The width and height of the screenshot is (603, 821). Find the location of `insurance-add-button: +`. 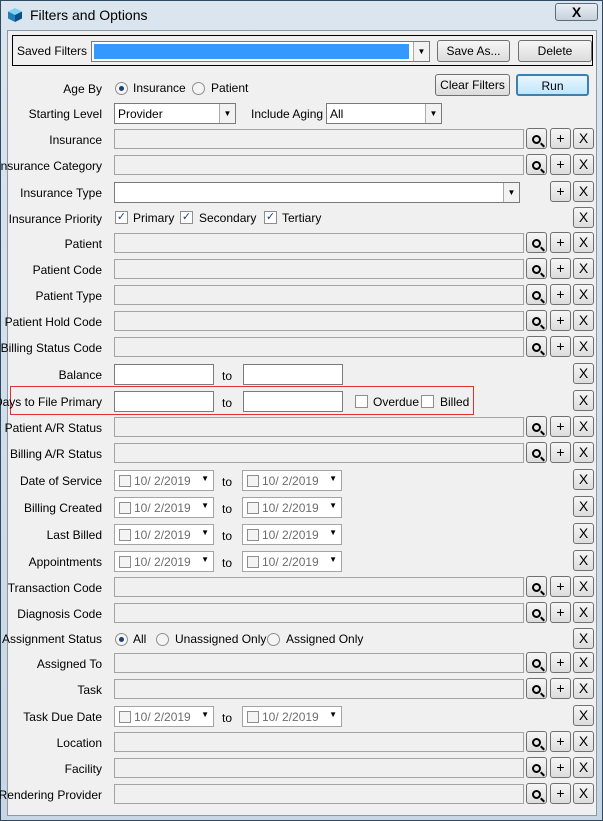

insurance-add-button: + is located at coordinates (560, 138).